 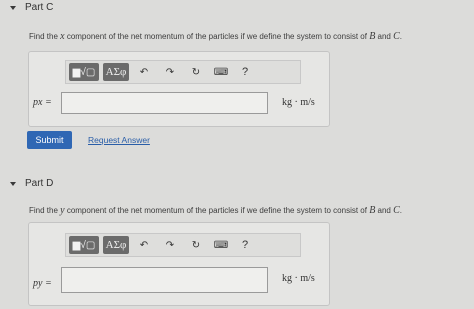 What do you see at coordinates (298, 278) in the screenshot?
I see `py-unit: kg · m/s` at bounding box center [298, 278].